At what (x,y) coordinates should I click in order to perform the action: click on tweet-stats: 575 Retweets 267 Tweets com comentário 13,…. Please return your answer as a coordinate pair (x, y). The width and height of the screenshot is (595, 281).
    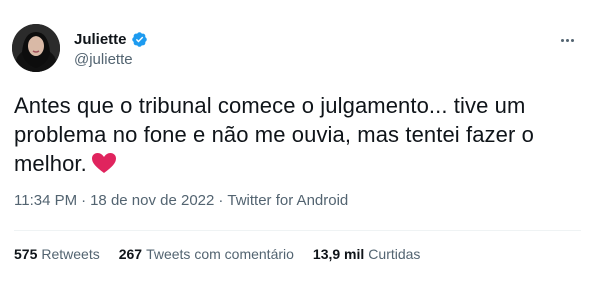
    Looking at the image, I should click on (217, 254).